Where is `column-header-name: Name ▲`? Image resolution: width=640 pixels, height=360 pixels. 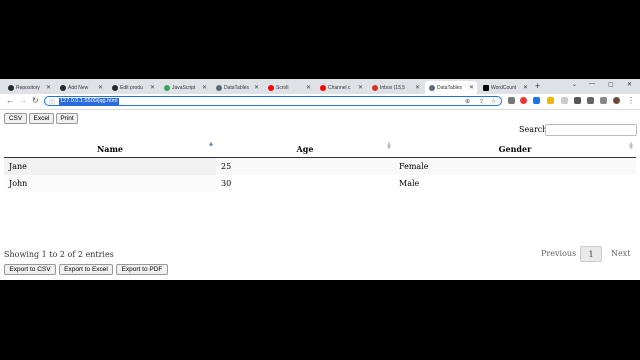 column-header-name: Name ▲ is located at coordinates (110, 149).